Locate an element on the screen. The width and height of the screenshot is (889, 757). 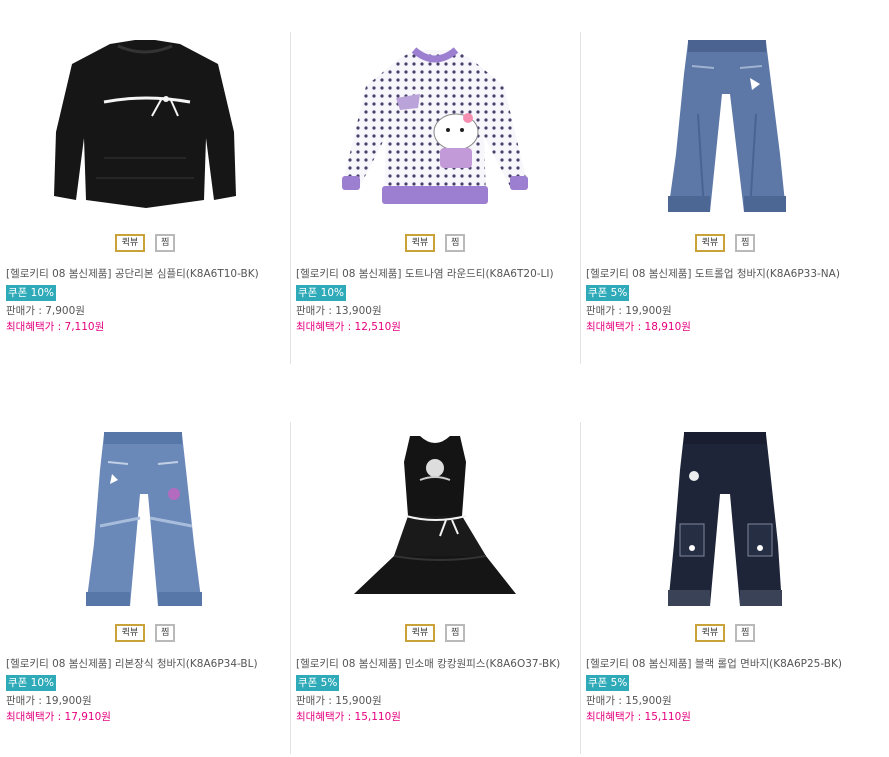
max-benefit-value: 12,510원 is located at coordinates (377, 327).